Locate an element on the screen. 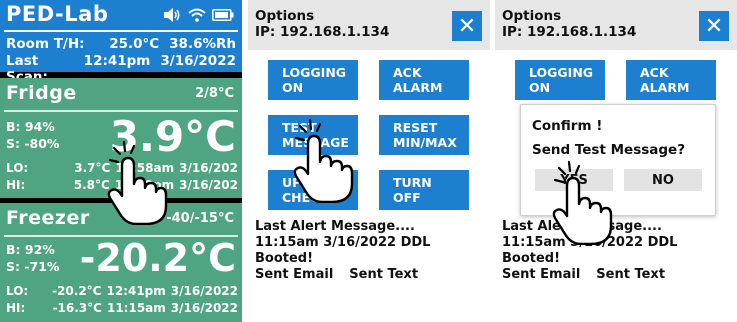 The height and width of the screenshot is (322, 737). volume-icon is located at coordinates (172, 15).